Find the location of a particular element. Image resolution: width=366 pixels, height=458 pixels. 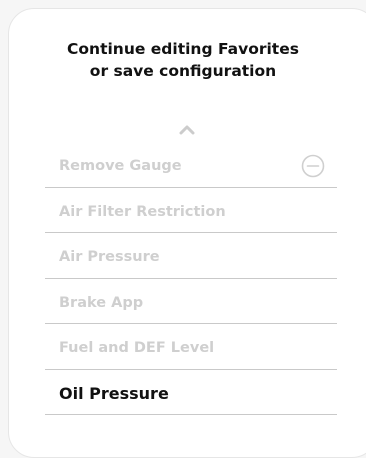

remove-circle-icon is located at coordinates (313, 166).